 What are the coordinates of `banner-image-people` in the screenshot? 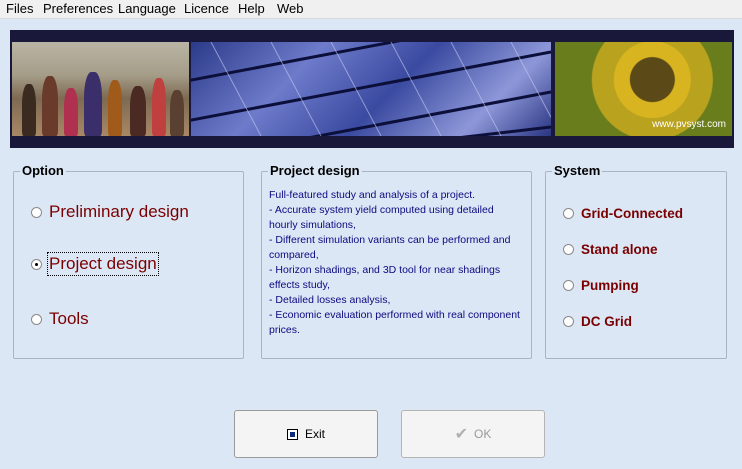 It's located at (100, 89).